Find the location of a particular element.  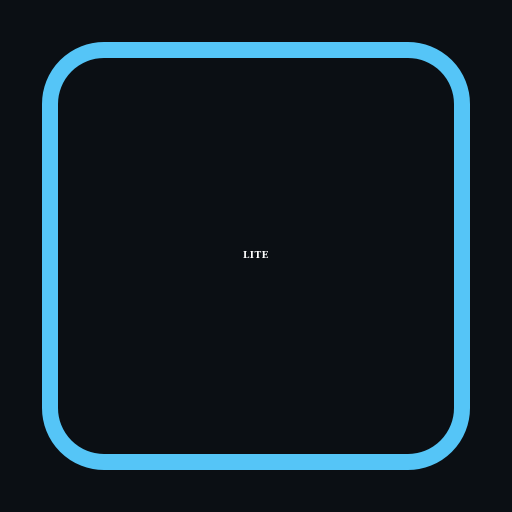

lite-label: LITE is located at coordinates (256, 256).